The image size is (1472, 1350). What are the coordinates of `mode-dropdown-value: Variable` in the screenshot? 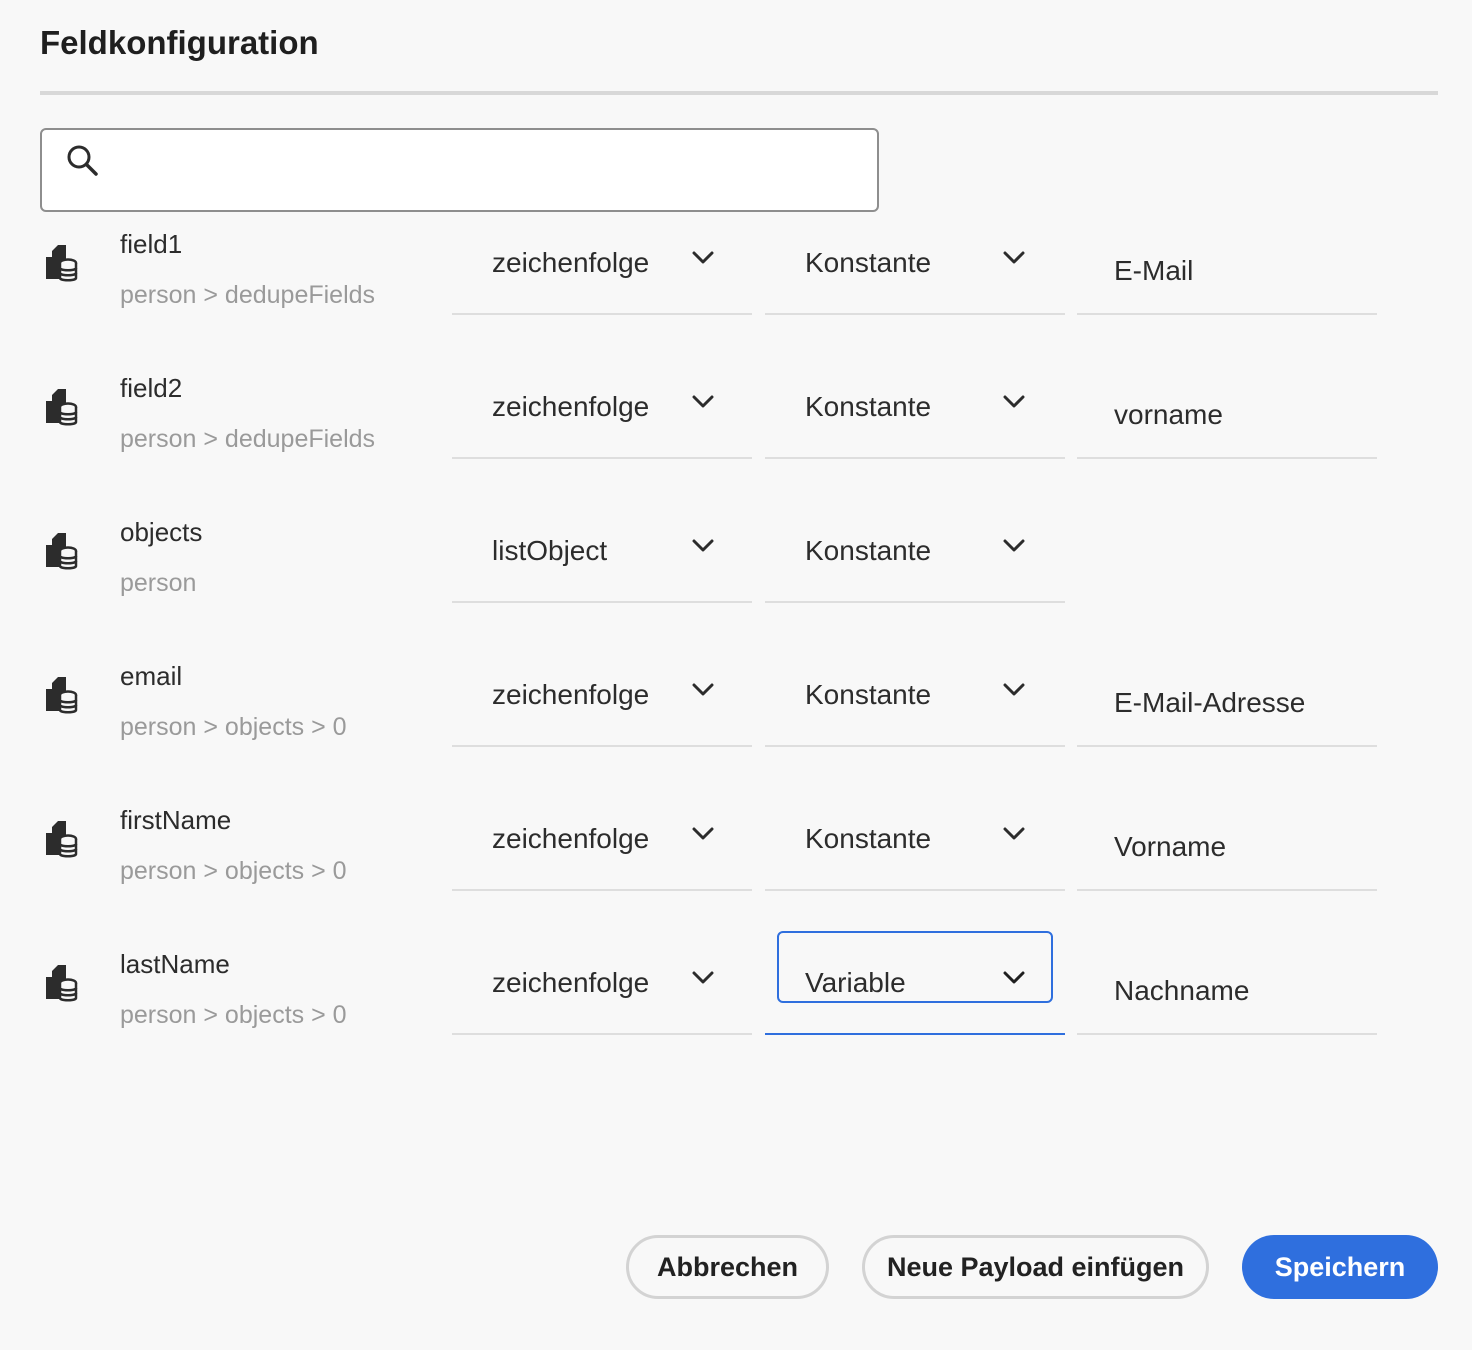 It's located at (855, 982).